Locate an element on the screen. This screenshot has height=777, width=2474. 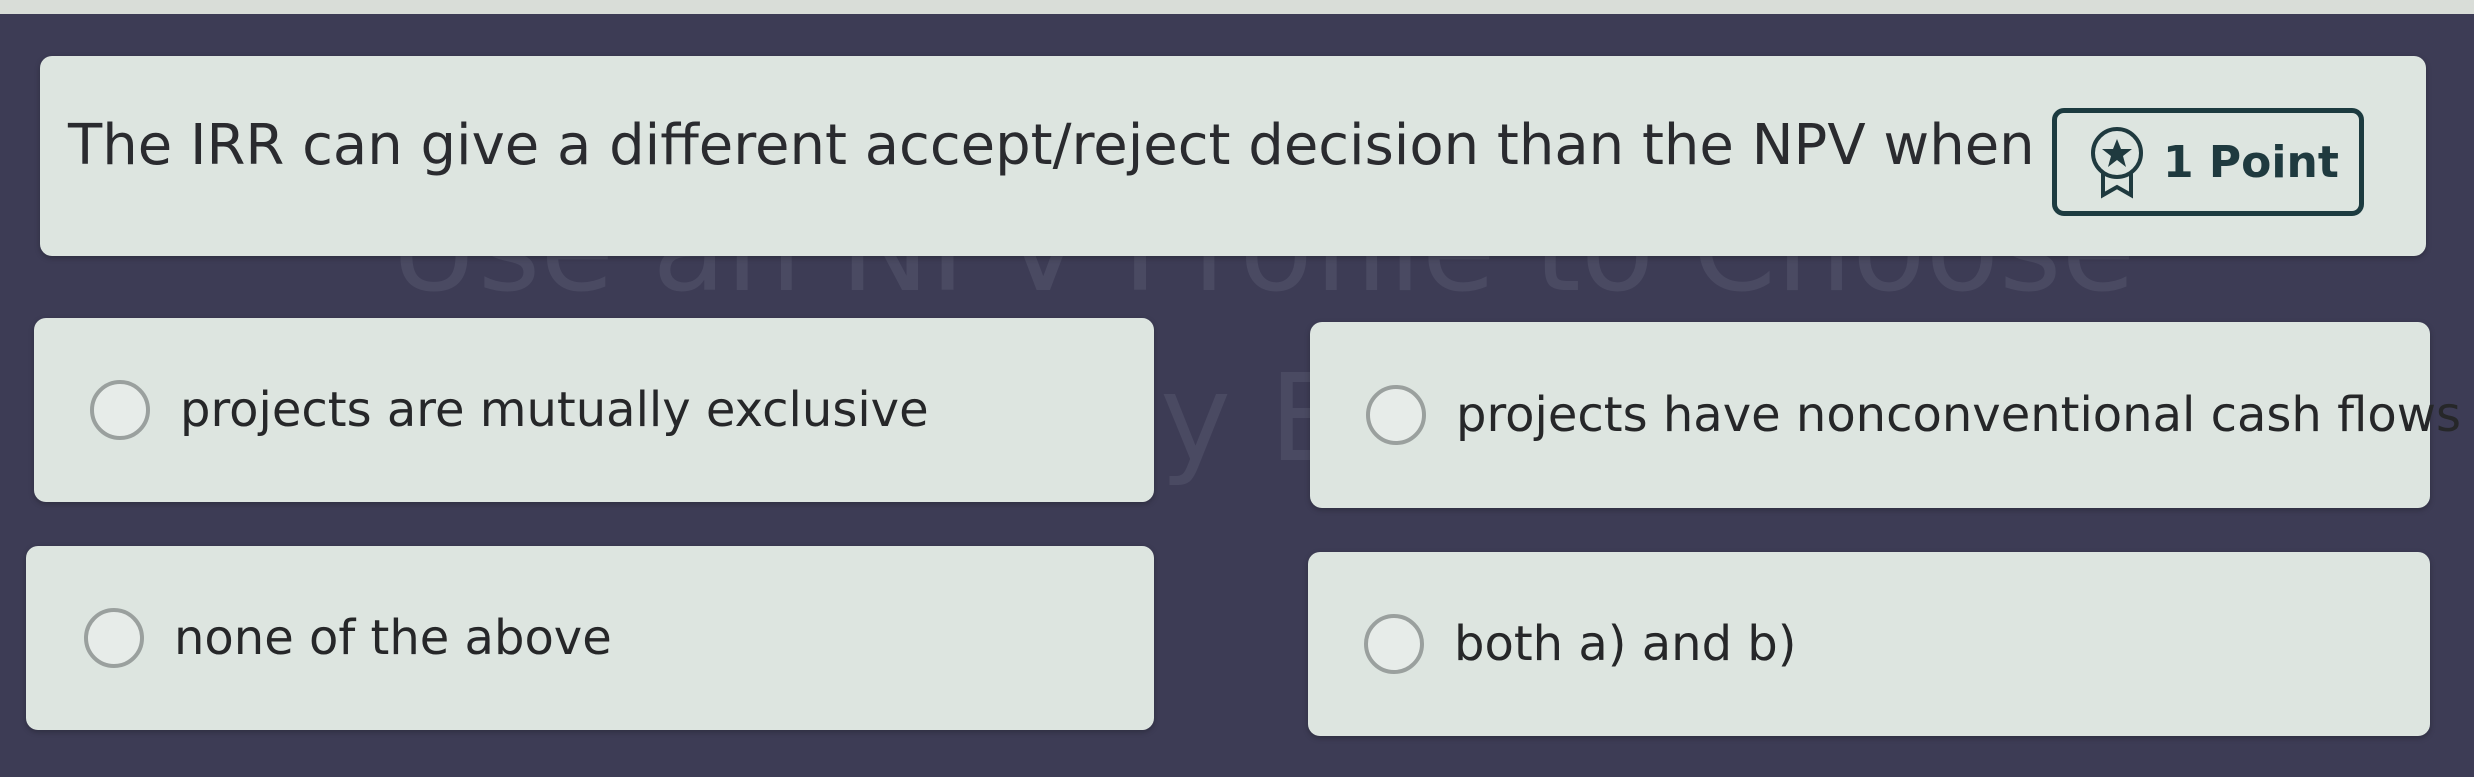
award-badge-icon is located at coordinates (2117, 162).